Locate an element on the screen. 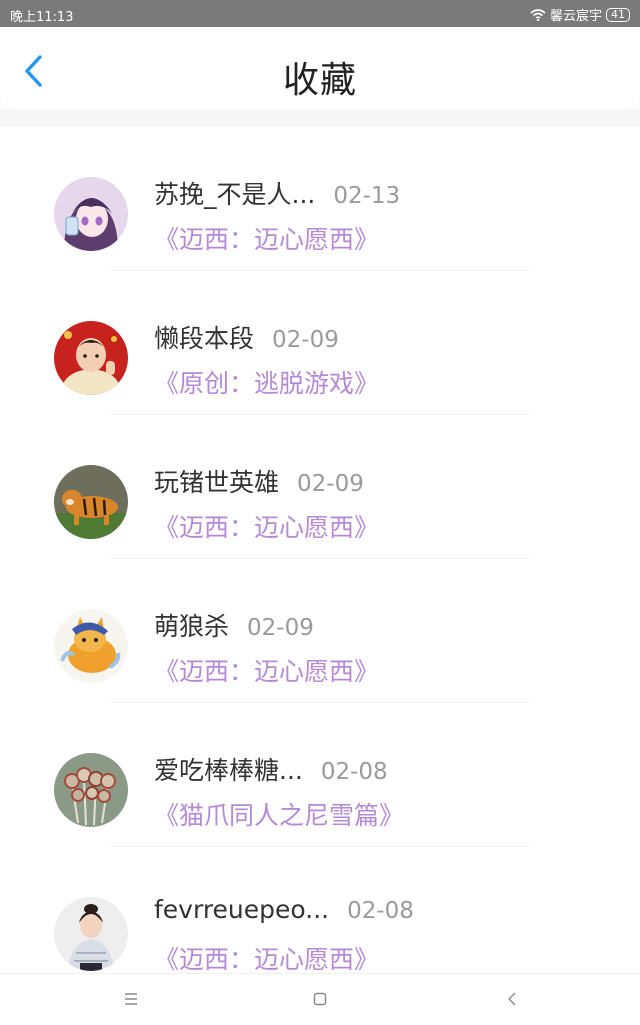 Image resolution: width=640 pixels, height=1025 pixels. status-right: 馨云宸宇 41 is located at coordinates (580, 14).